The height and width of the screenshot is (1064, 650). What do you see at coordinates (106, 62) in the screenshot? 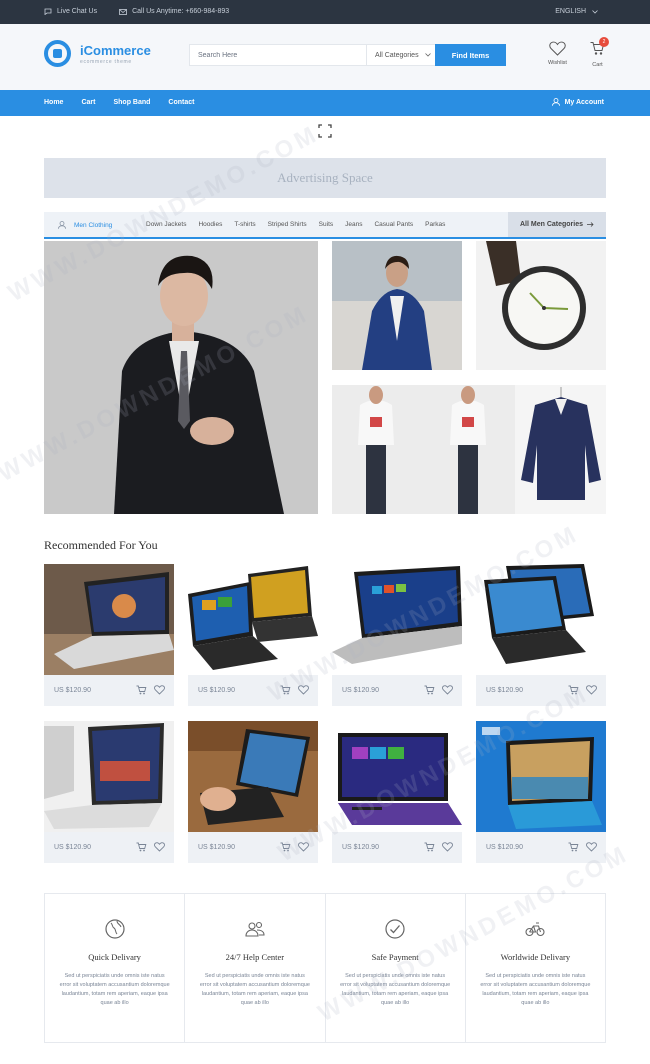
I see `brand-tagline: ecommerce theme` at bounding box center [106, 62].